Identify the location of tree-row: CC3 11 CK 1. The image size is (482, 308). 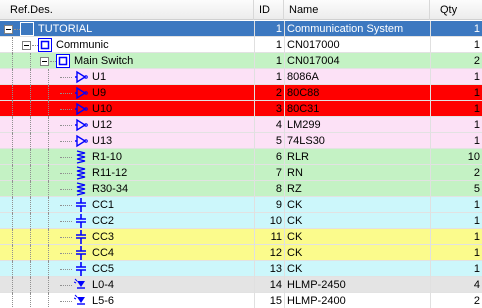
(241, 237).